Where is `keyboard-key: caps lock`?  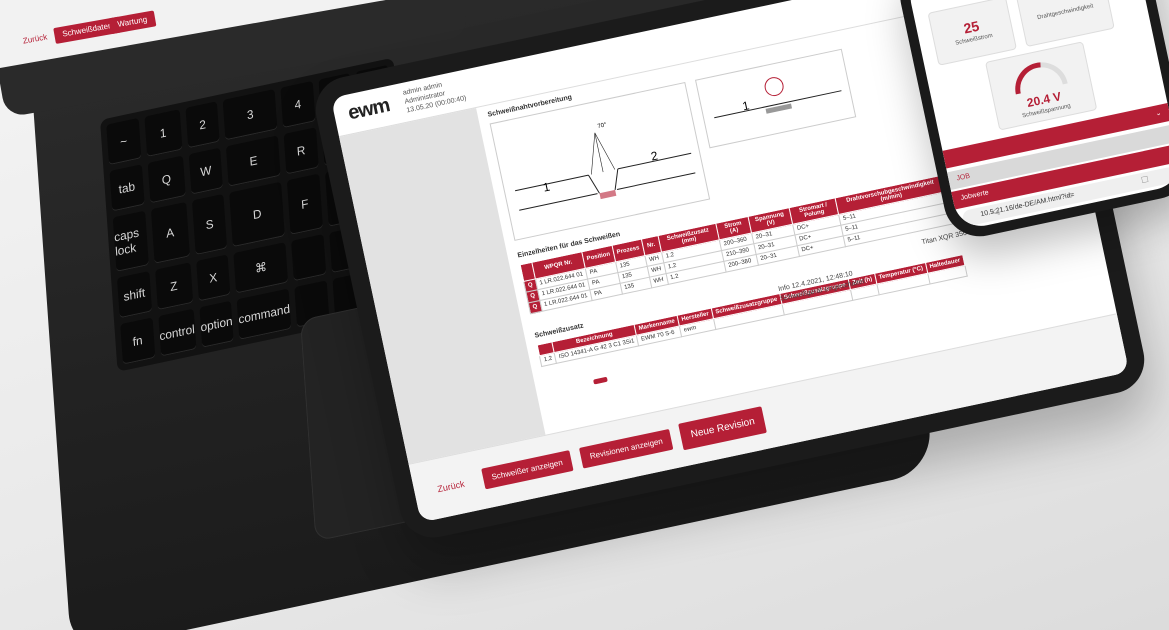 keyboard-key: caps lock is located at coordinates (130, 241).